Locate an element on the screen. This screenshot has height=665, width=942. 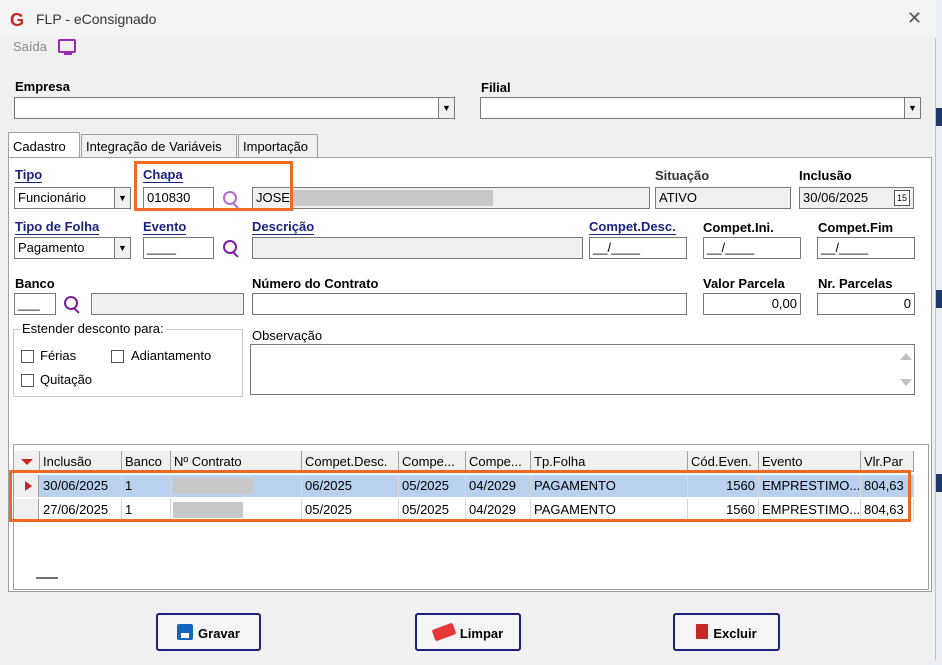
limpar-button: Limpar is located at coordinates (468, 632).